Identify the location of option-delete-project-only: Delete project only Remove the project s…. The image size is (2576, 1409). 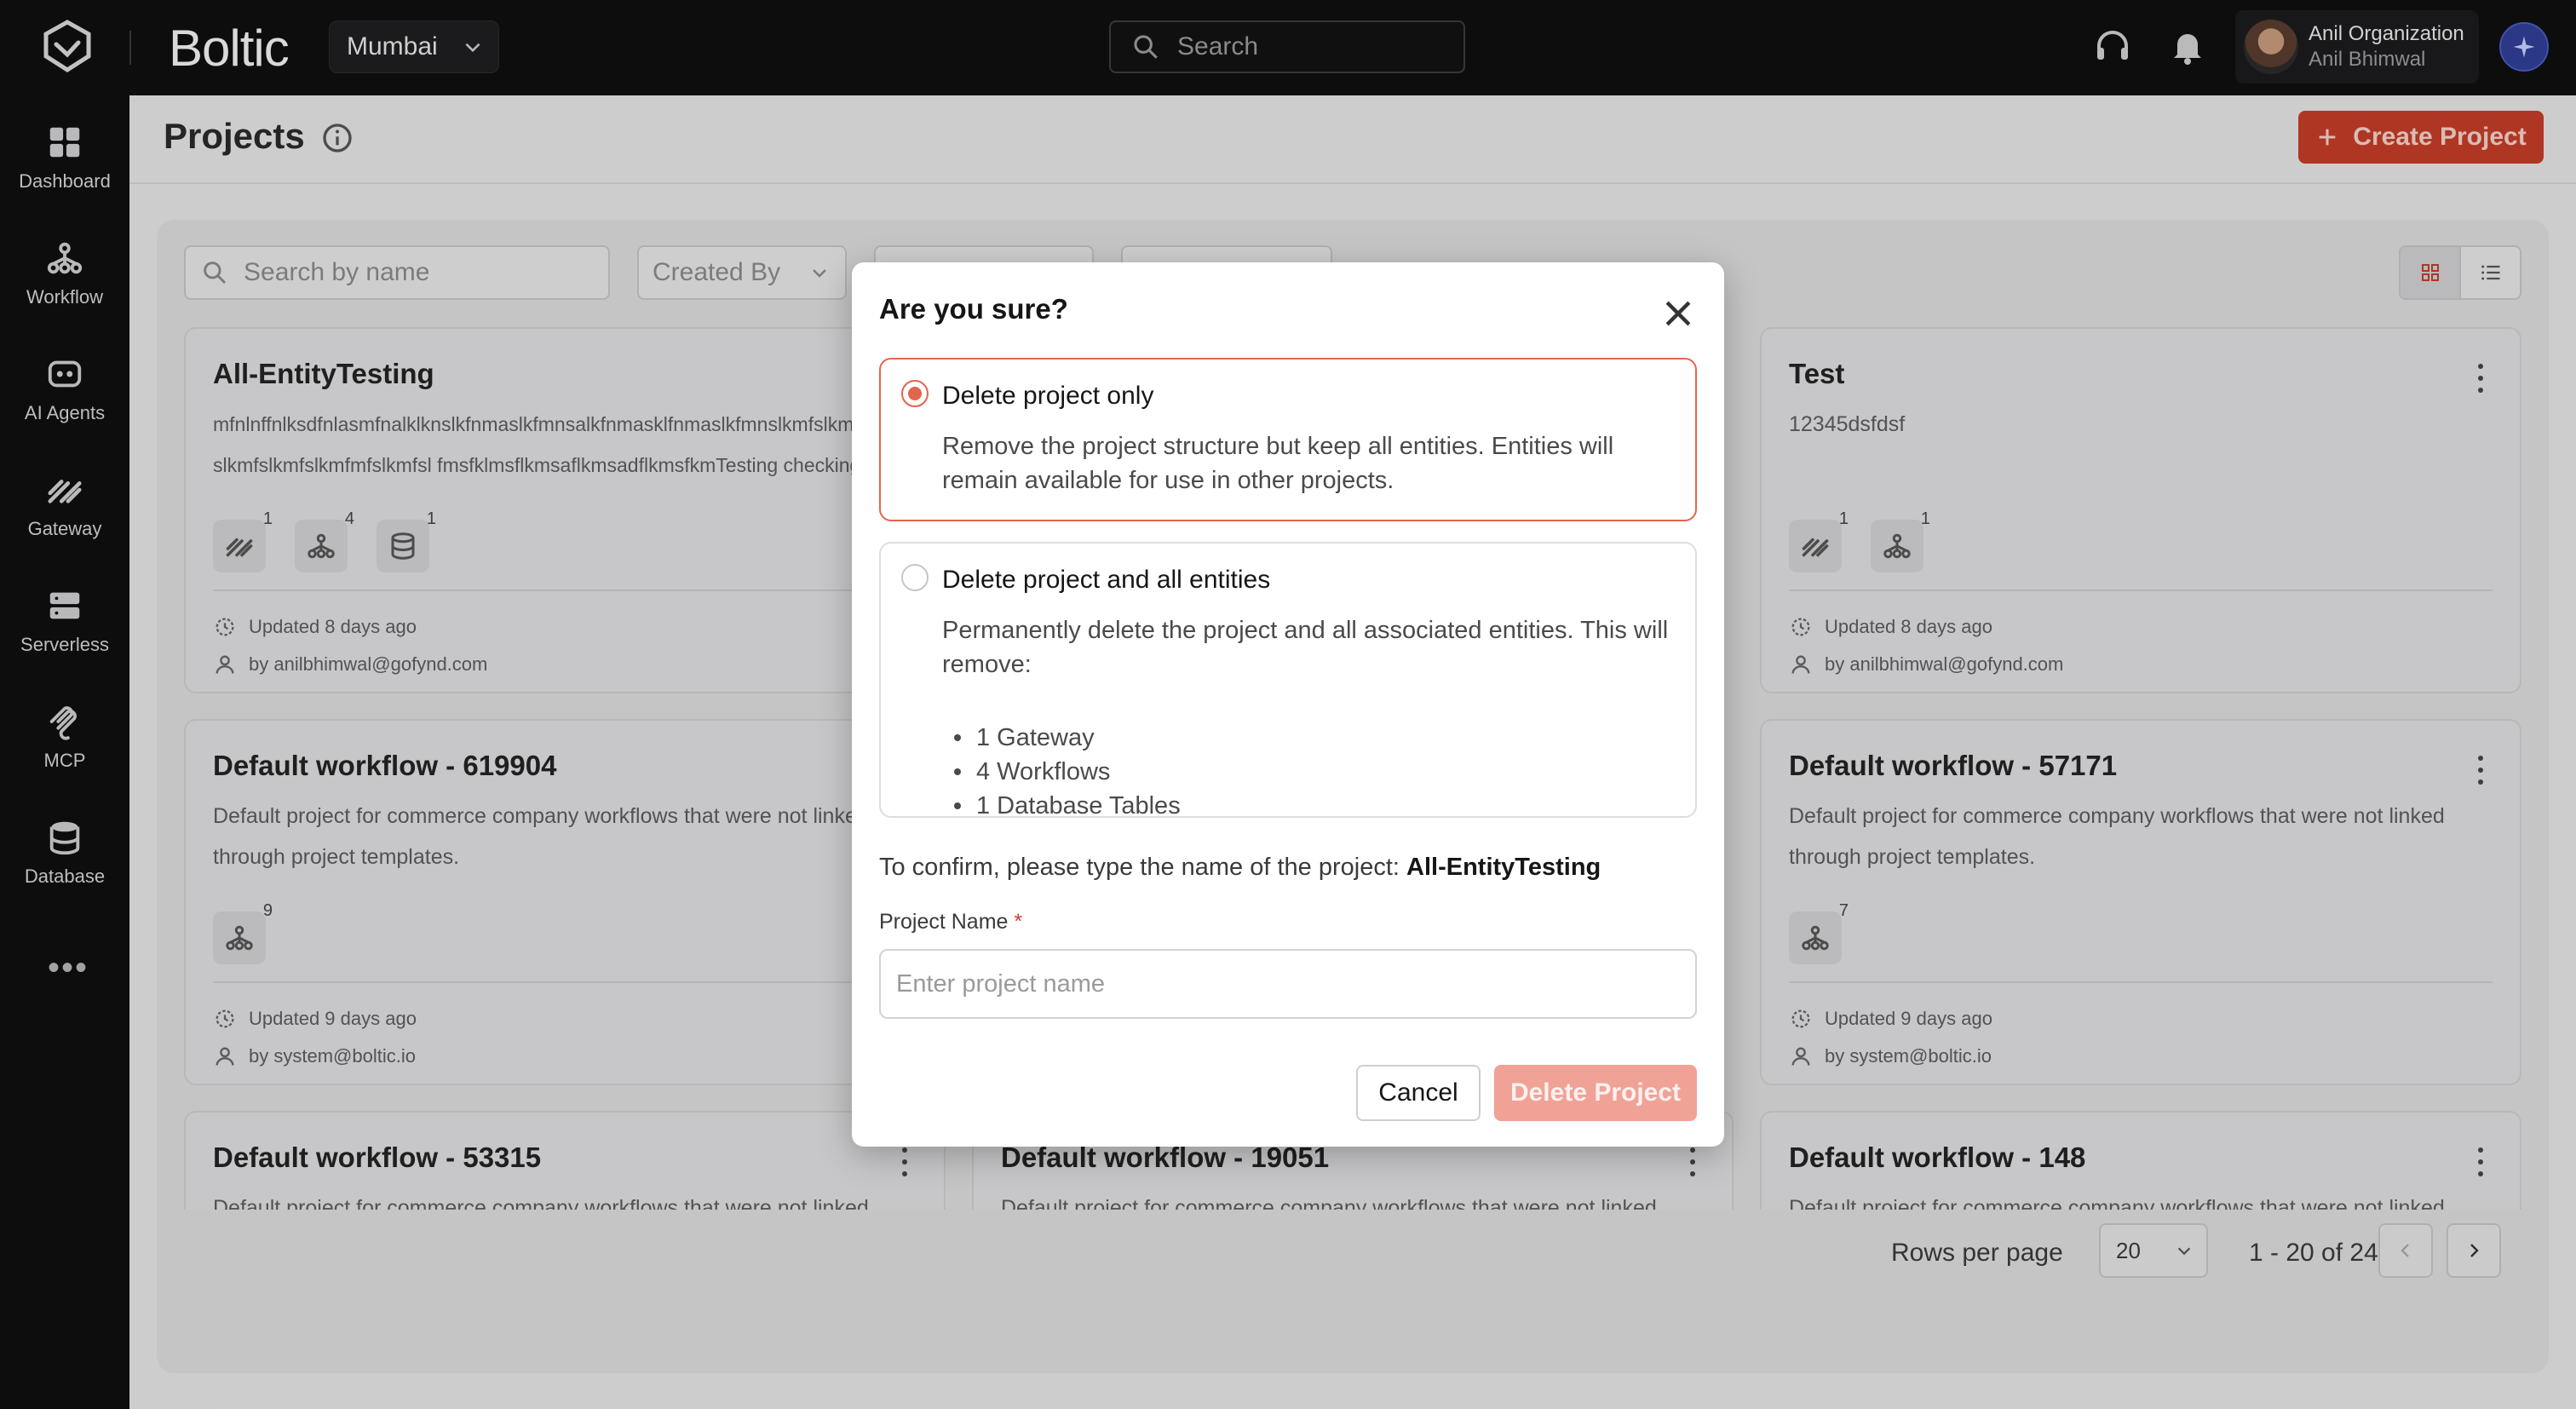
(1288, 439).